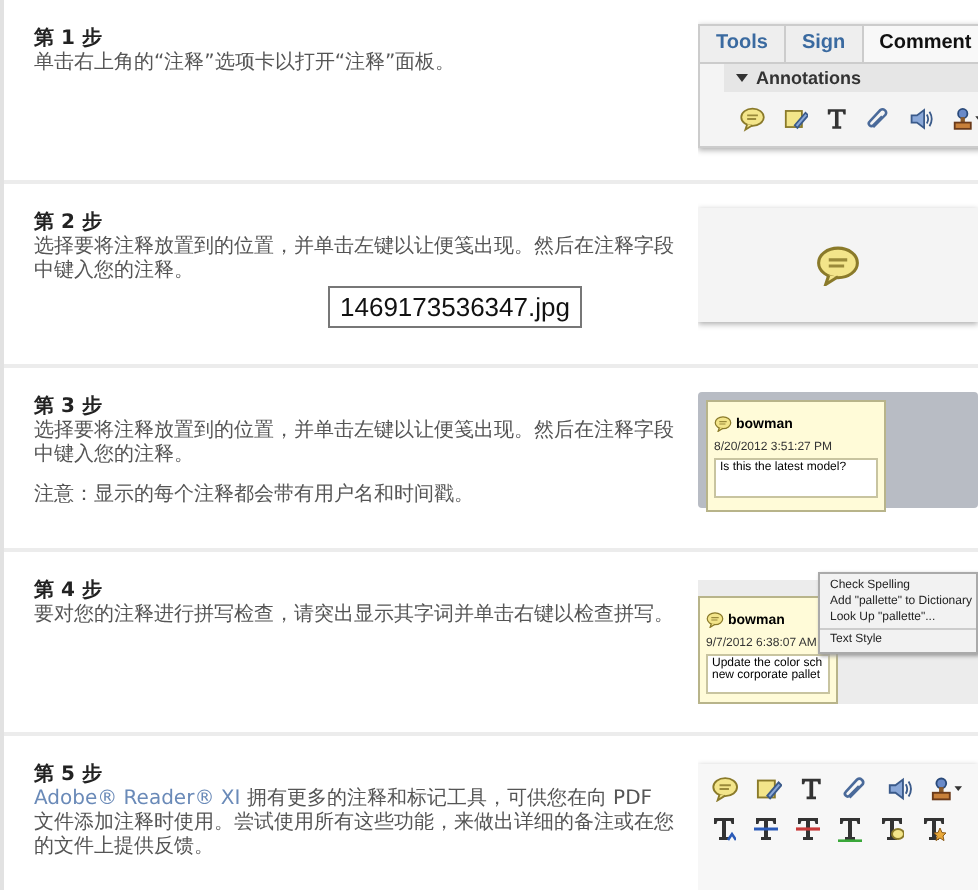 The width and height of the screenshot is (978, 890). Describe the element at coordinates (69, 223) in the screenshot. I see `step-title: 第 2 步` at that location.